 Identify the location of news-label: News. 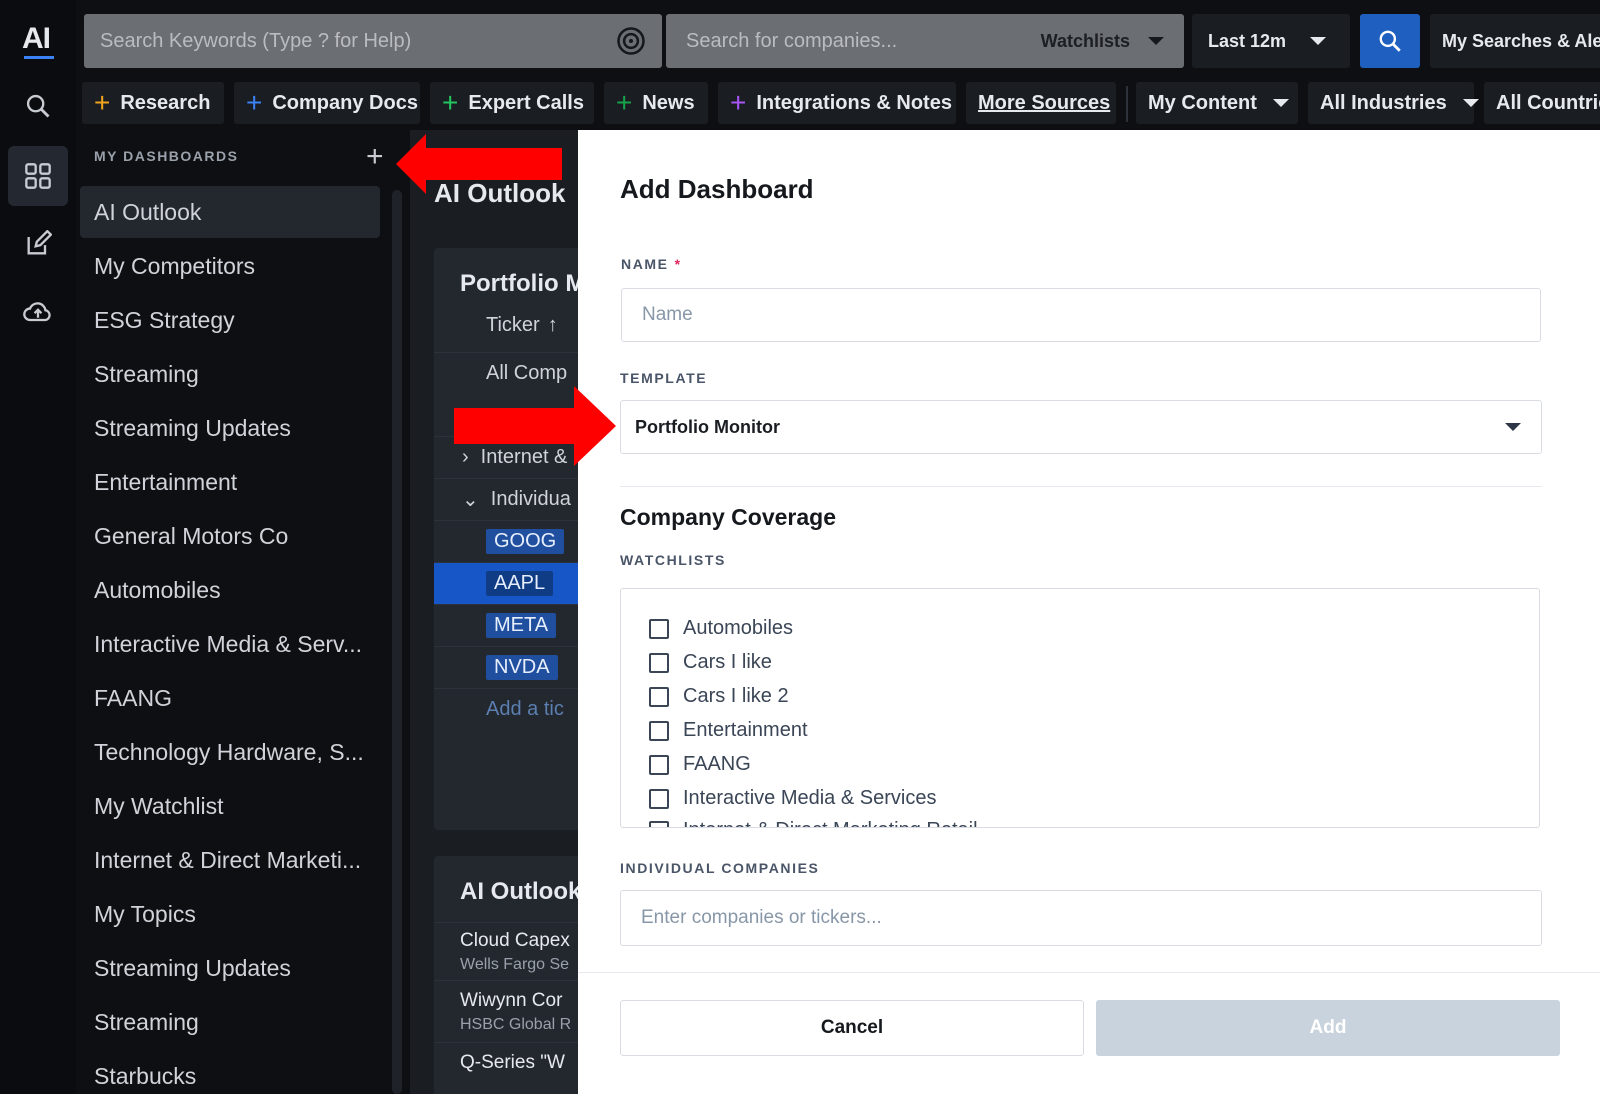
(668, 102).